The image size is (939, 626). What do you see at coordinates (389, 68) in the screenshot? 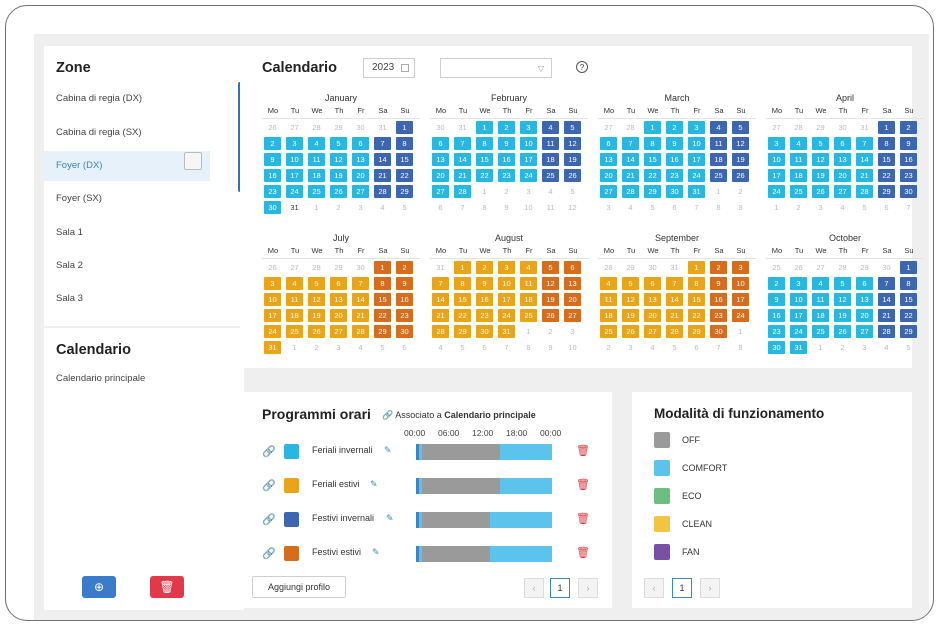
I see `year-selector: 2023` at bounding box center [389, 68].